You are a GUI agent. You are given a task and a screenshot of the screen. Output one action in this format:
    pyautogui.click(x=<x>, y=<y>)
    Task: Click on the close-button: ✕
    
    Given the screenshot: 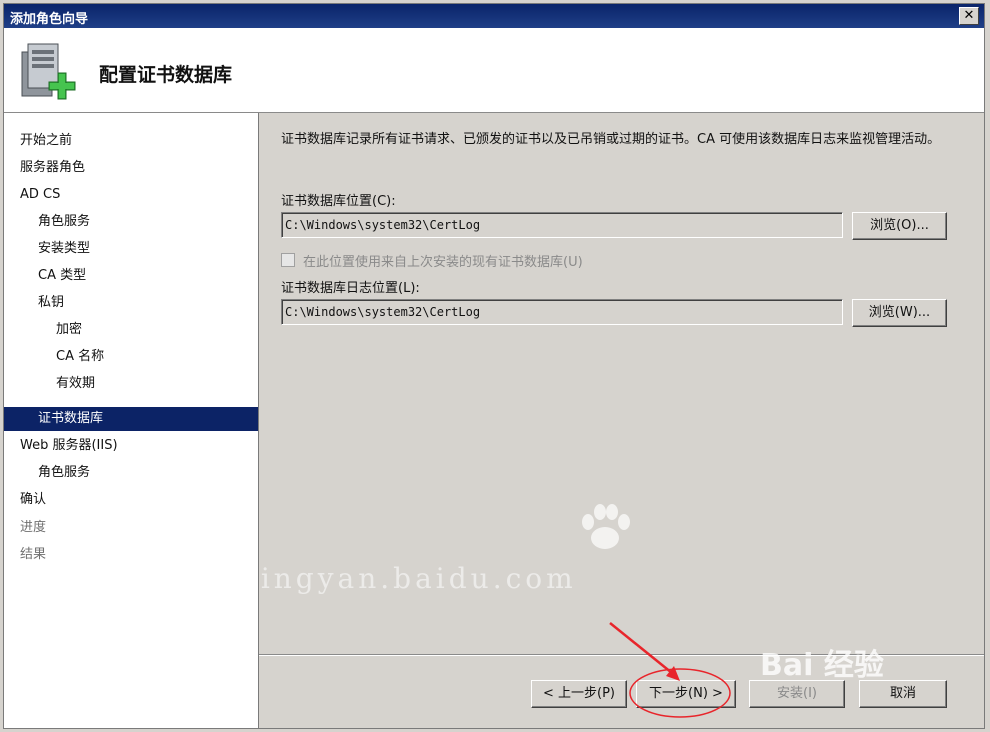 What is the action you would take?
    pyautogui.click(x=969, y=16)
    